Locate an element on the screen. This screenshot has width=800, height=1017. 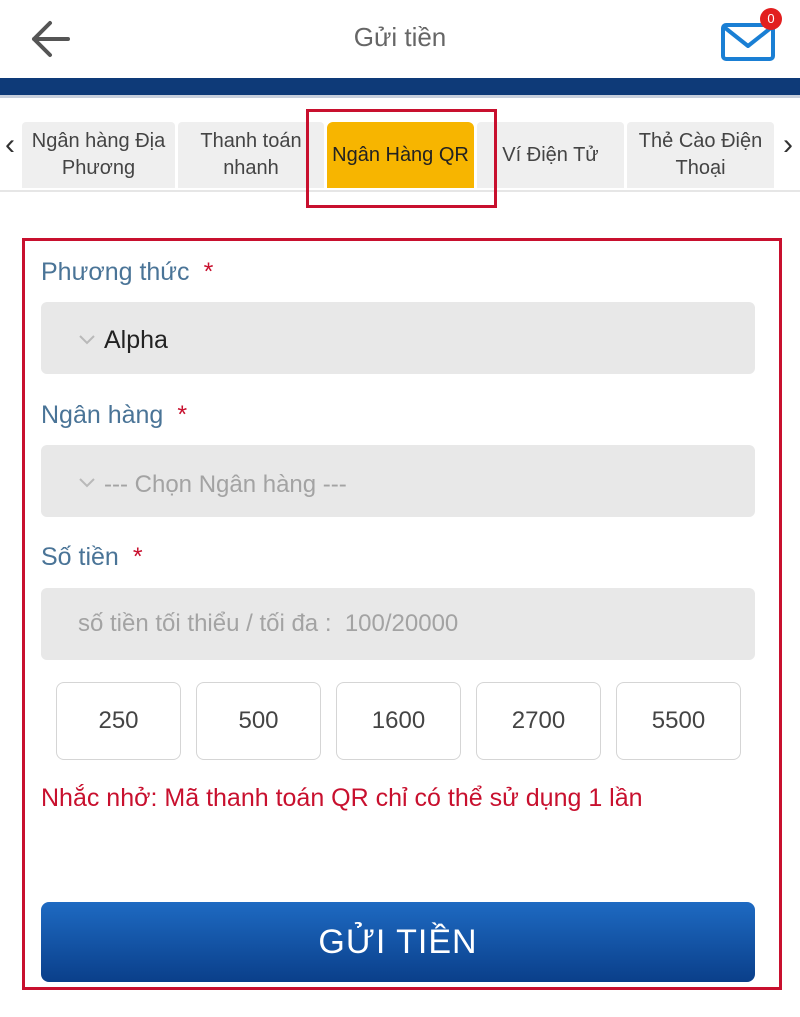
submit-deposit-button: GỬI TIỀN is located at coordinates (398, 942).